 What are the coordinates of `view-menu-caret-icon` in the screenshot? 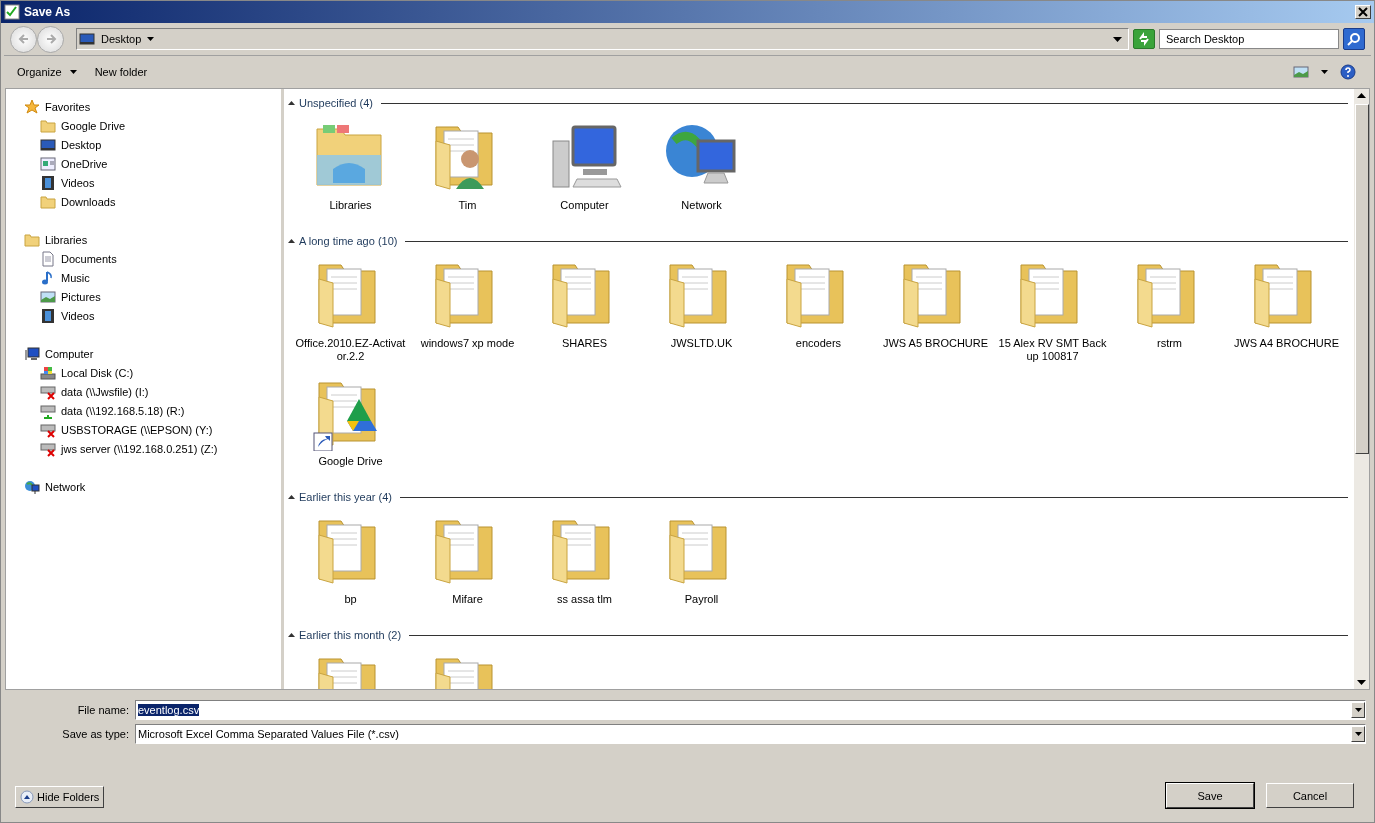 It's located at (1324, 72).